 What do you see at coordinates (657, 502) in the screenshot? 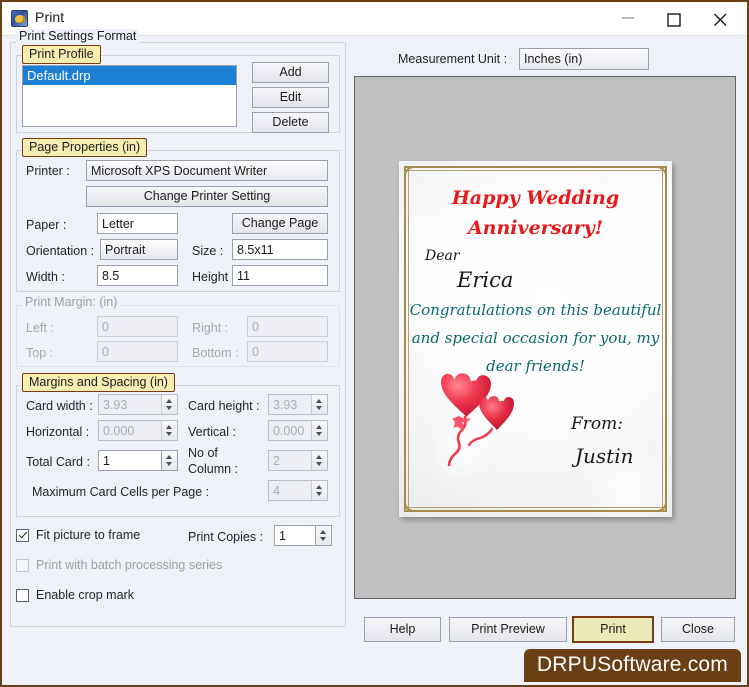
I see `card-corner-bottom-right` at bounding box center [657, 502].